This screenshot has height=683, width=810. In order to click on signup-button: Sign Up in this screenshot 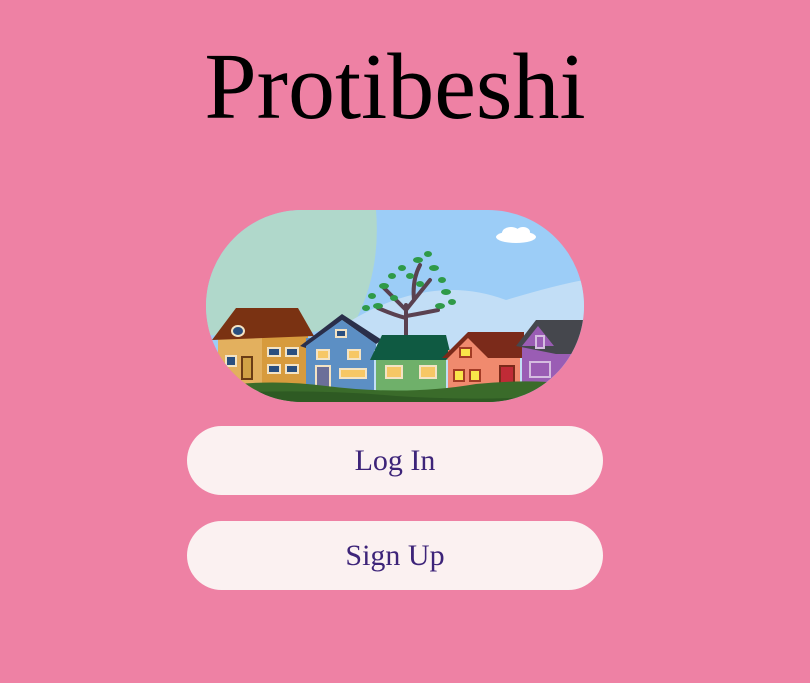, I will do `click(395, 555)`.